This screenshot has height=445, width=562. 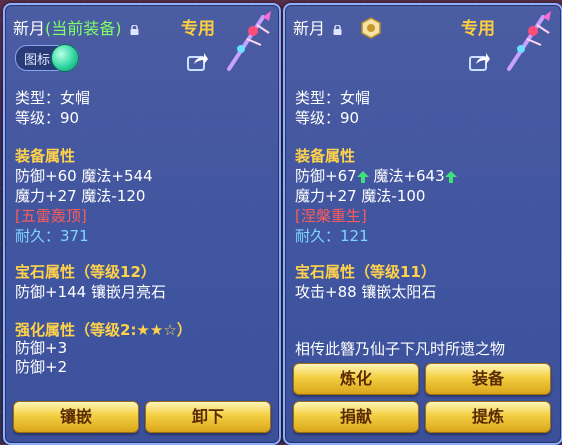 I want to click on special-skill: [五雷轰顶], so click(x=51, y=216).